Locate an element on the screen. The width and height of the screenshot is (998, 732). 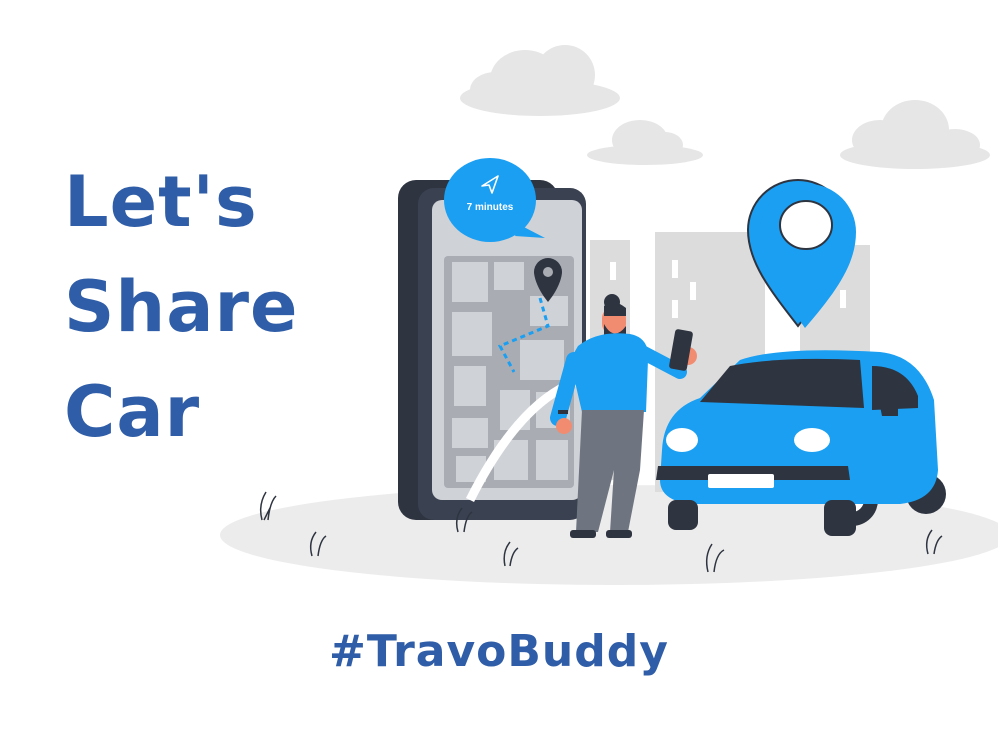
hashtag: #TravoBuddy is located at coordinates (499, 651).